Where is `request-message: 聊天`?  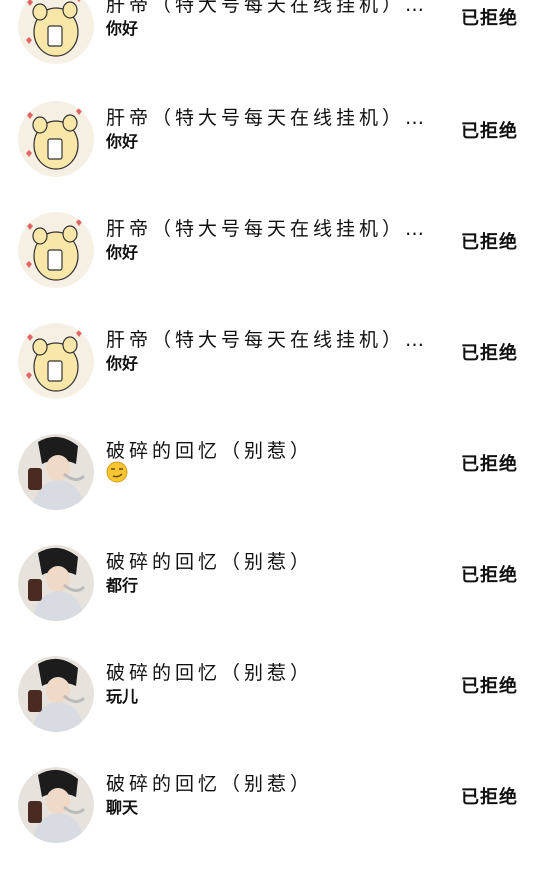
request-message: 聊天 is located at coordinates (122, 807).